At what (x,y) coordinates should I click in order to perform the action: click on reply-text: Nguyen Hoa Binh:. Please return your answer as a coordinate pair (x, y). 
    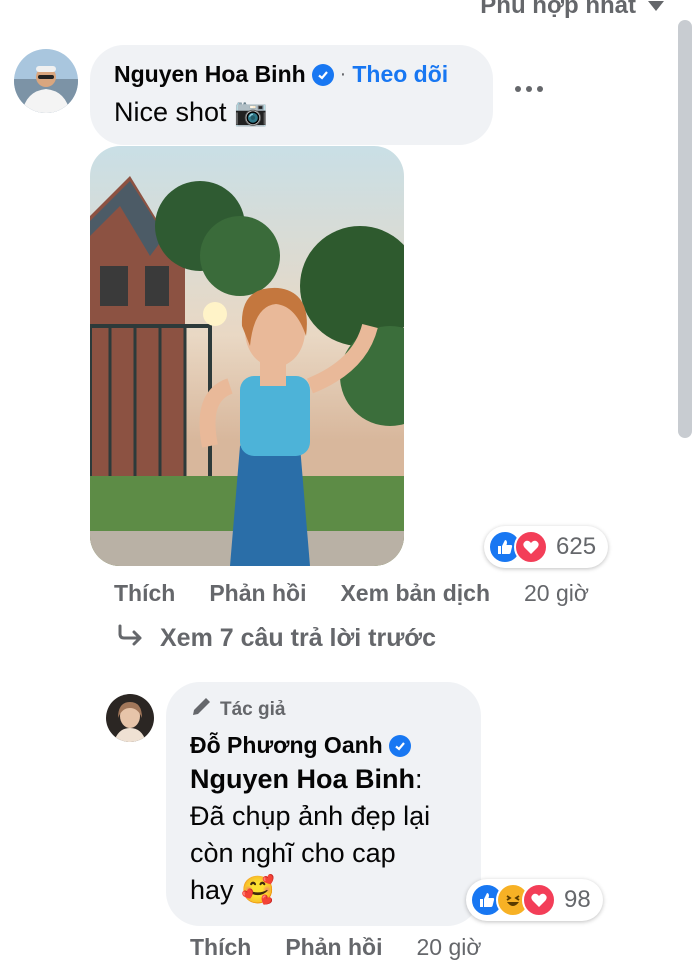
    Looking at the image, I should click on (323, 779).